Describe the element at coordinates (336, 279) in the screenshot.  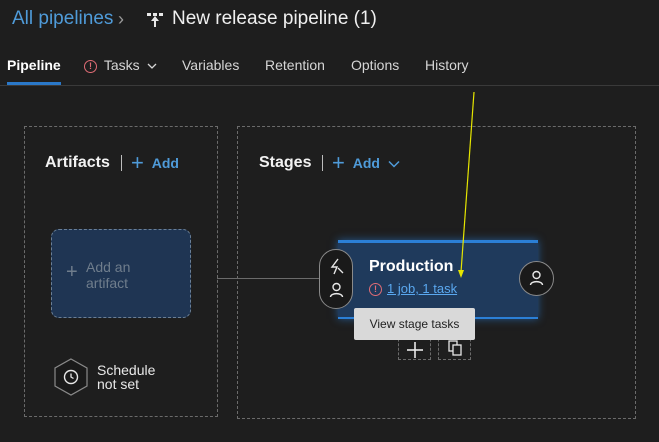
I see `pre-deployment-conditions-button` at that location.